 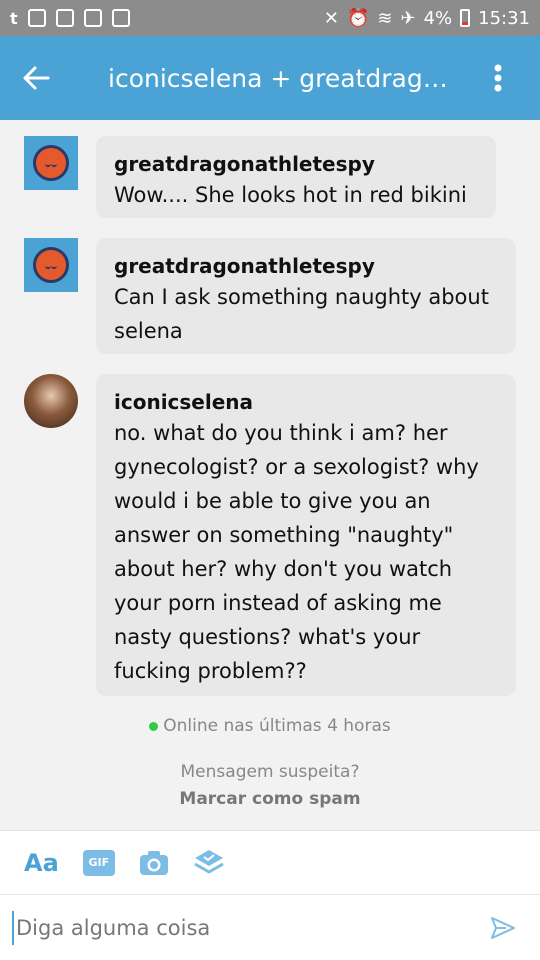 What do you see at coordinates (438, 18) in the screenshot?
I see `battery-percent: 4%` at bounding box center [438, 18].